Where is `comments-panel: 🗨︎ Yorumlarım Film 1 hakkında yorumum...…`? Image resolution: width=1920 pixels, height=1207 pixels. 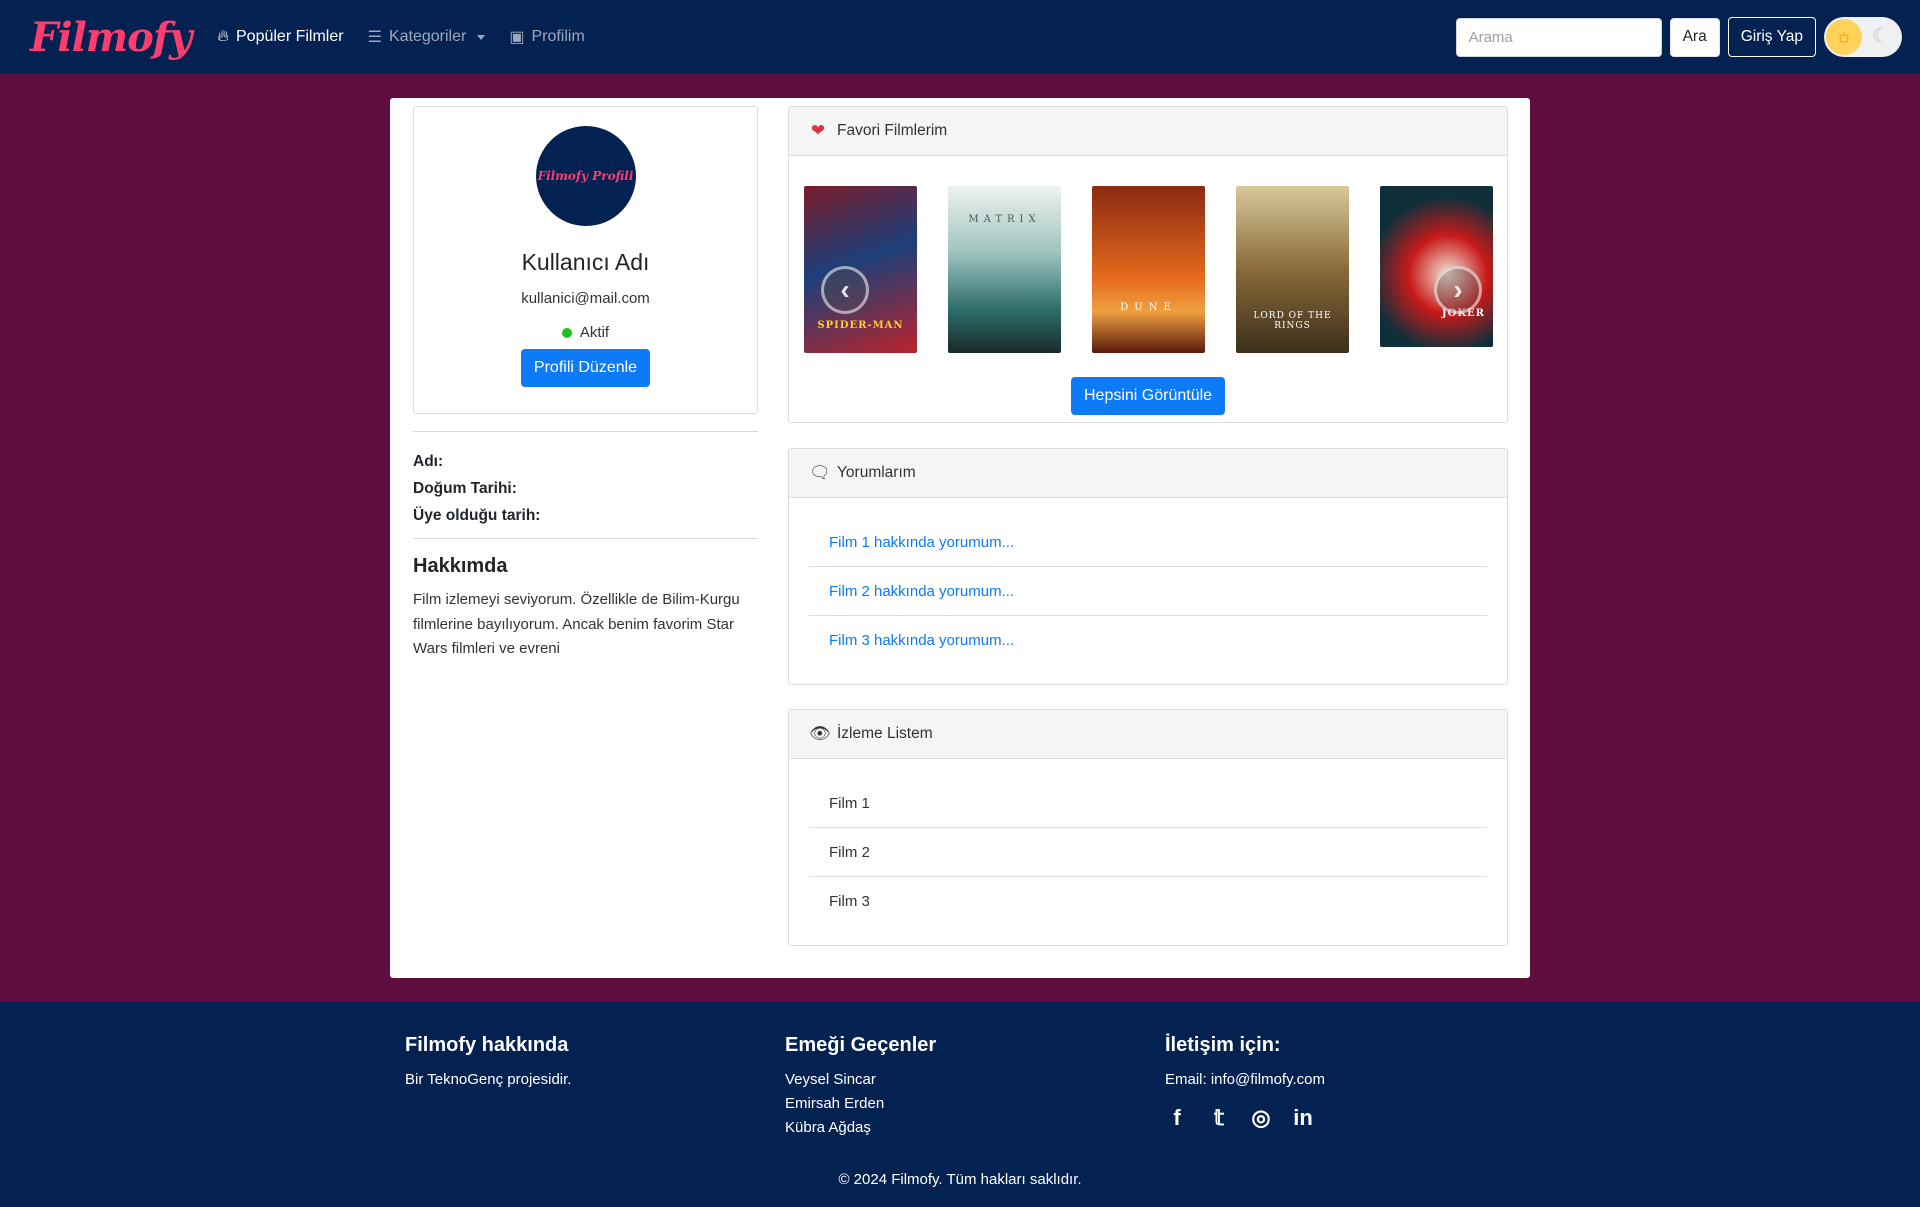
comments-panel: 🗨︎ Yorumlarım Film 1 hakkında yorumum...… is located at coordinates (1148, 566).